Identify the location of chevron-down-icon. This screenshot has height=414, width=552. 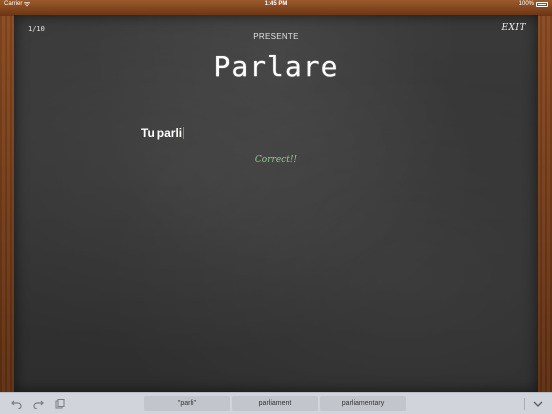
(538, 404).